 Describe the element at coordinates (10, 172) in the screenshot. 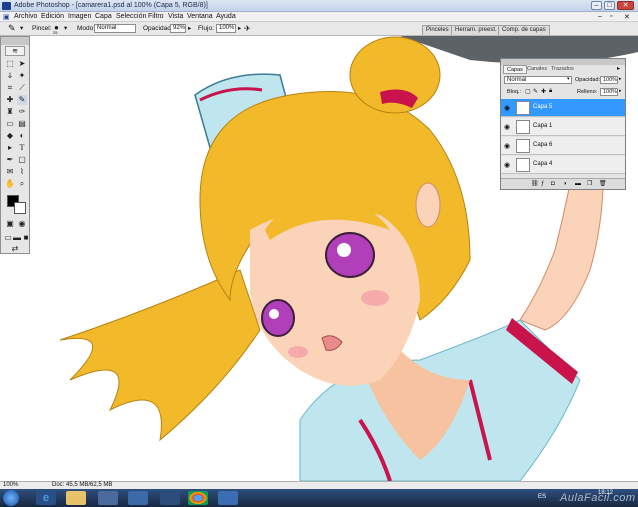

I see `notes-icon: ✉` at that location.